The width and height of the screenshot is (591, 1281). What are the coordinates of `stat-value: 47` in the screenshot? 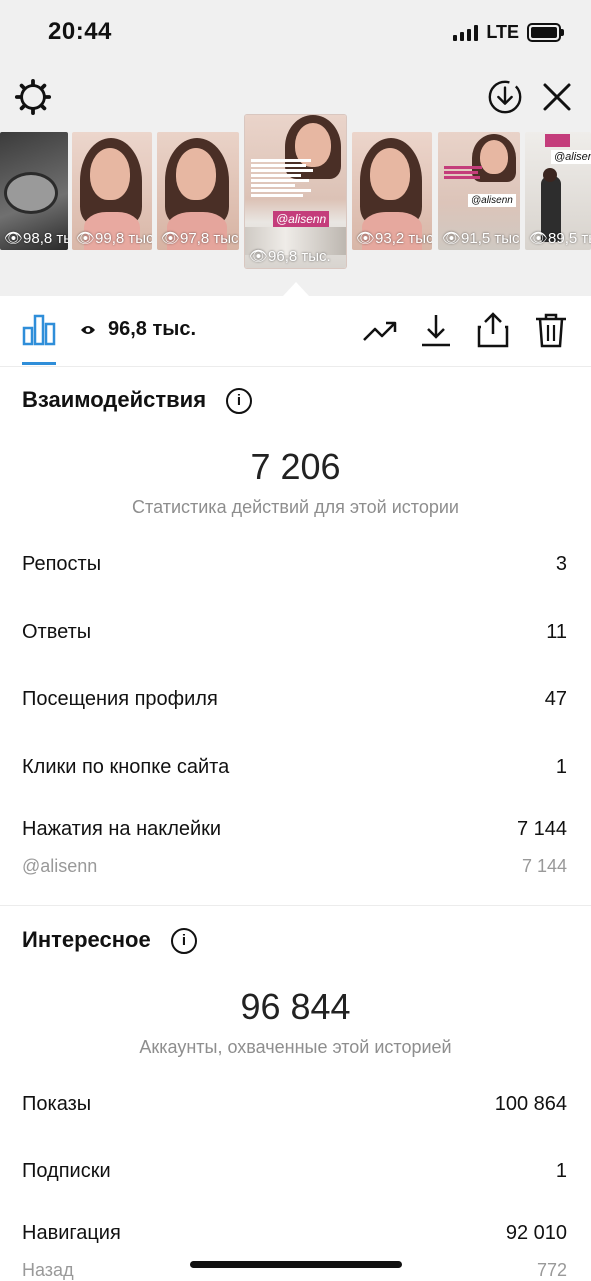 It's located at (555, 699).